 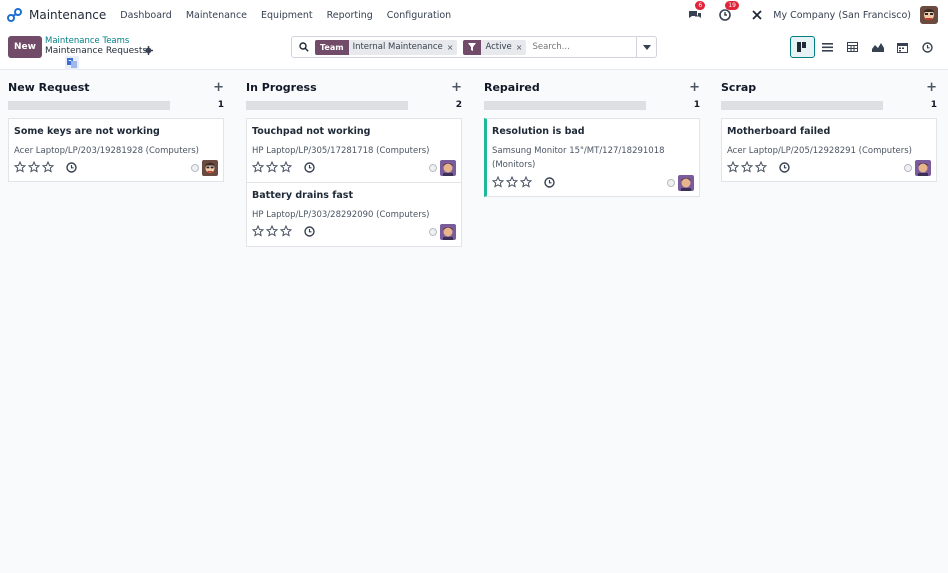 I want to click on calendar-icon, so click(x=902, y=47).